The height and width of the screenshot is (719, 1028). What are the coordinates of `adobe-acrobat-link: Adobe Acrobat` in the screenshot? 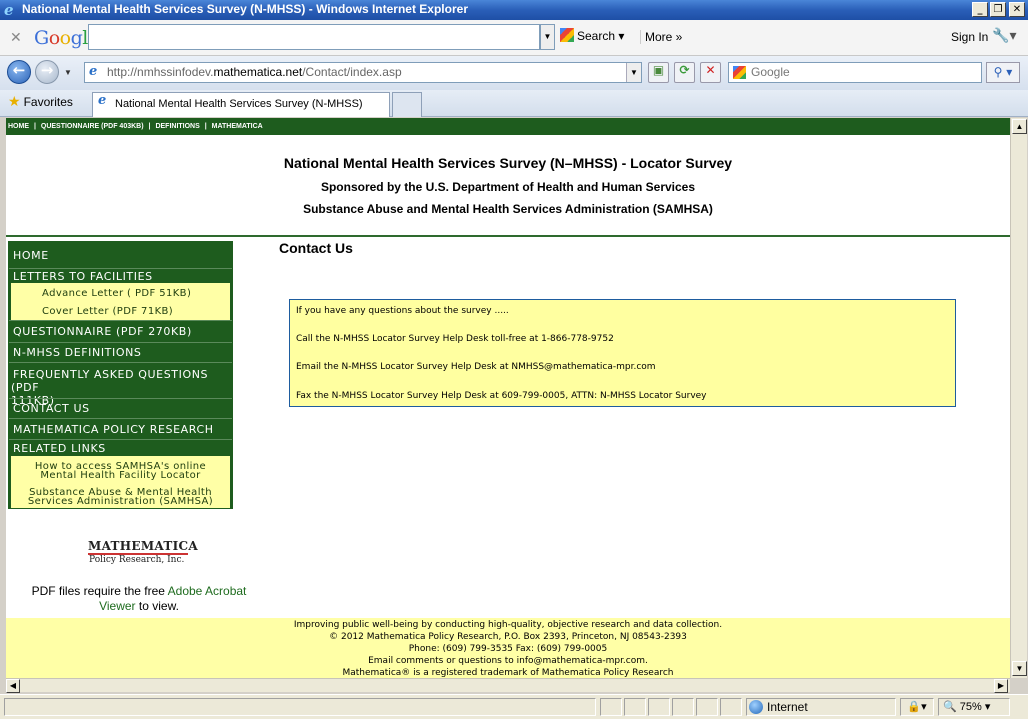 It's located at (207, 591).